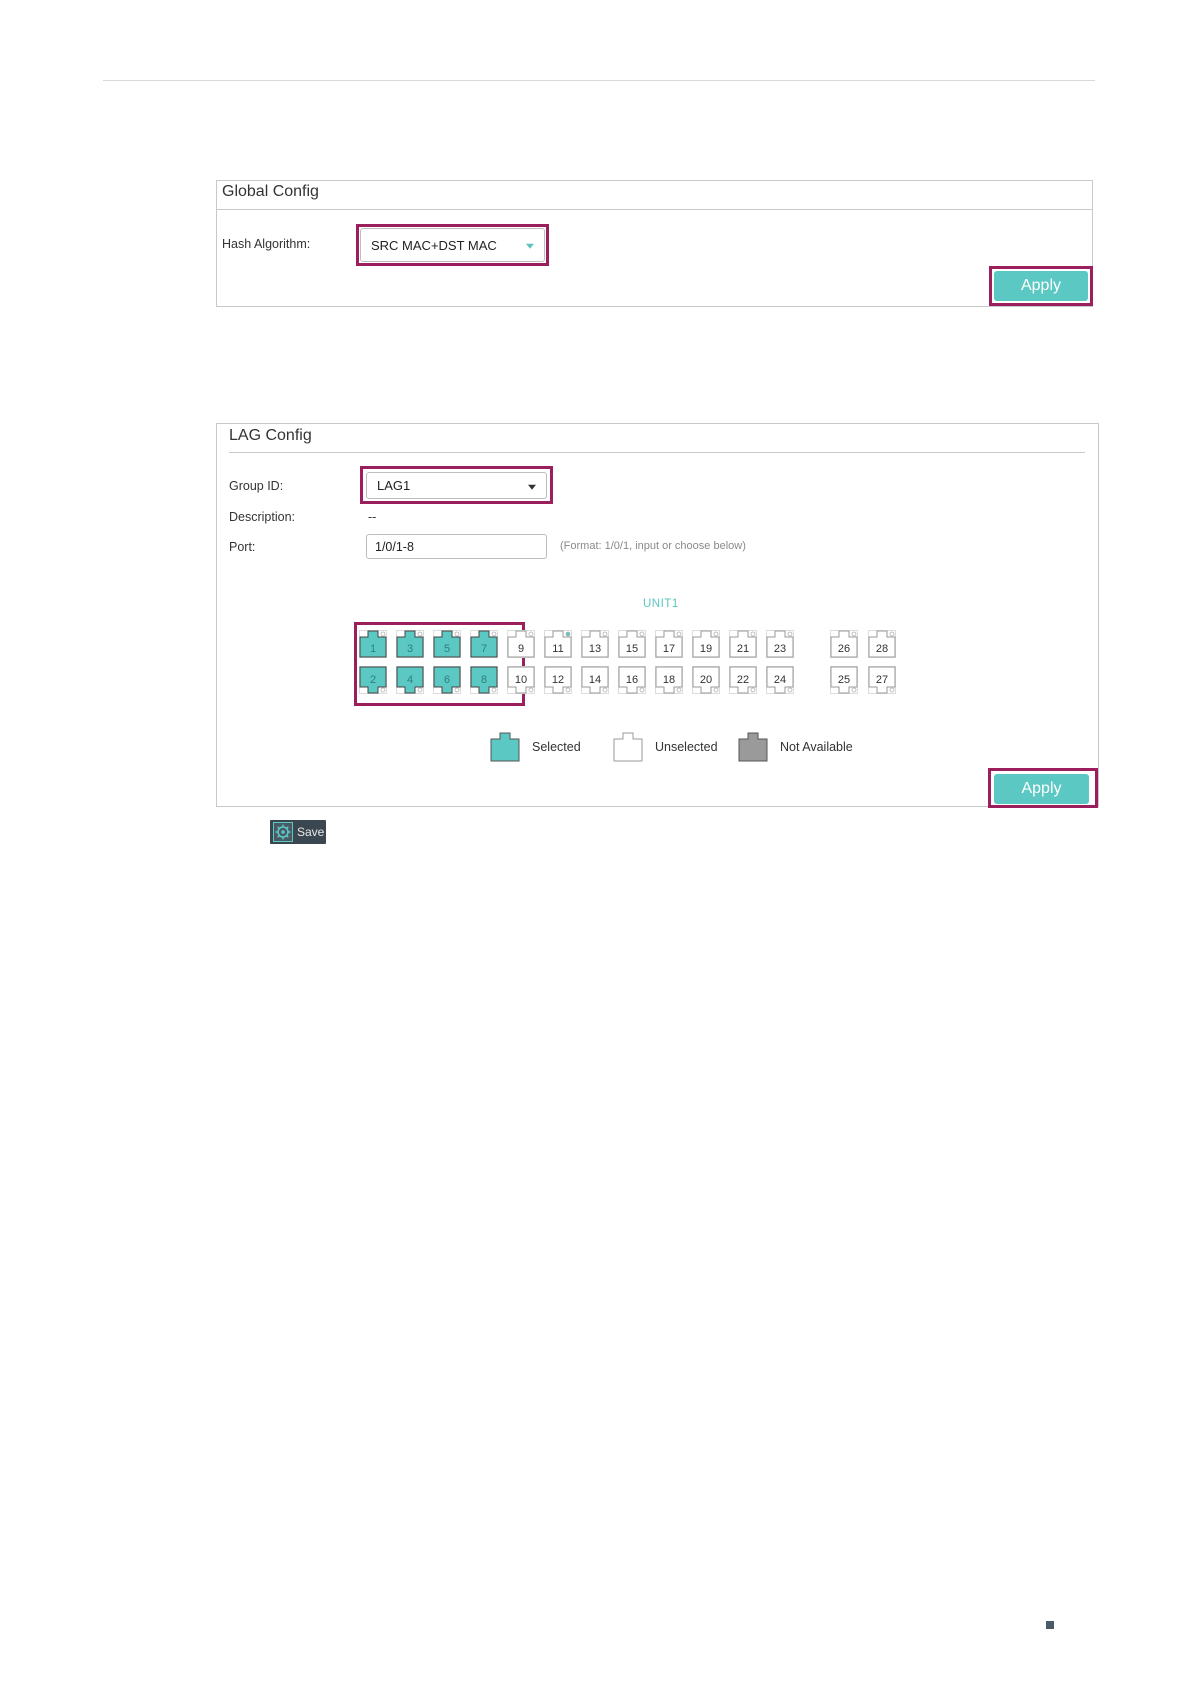 The image size is (1191, 1684). Describe the element at coordinates (447, 649) in the screenshot. I see `port-number: 5` at that location.